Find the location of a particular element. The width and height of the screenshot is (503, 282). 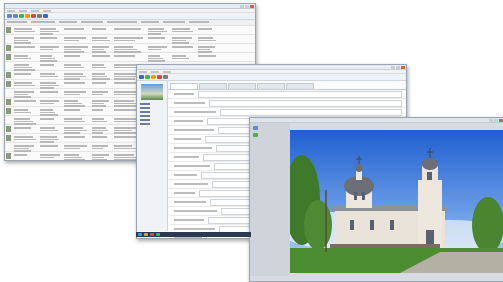

start-icon is located at coordinates (140, 234).